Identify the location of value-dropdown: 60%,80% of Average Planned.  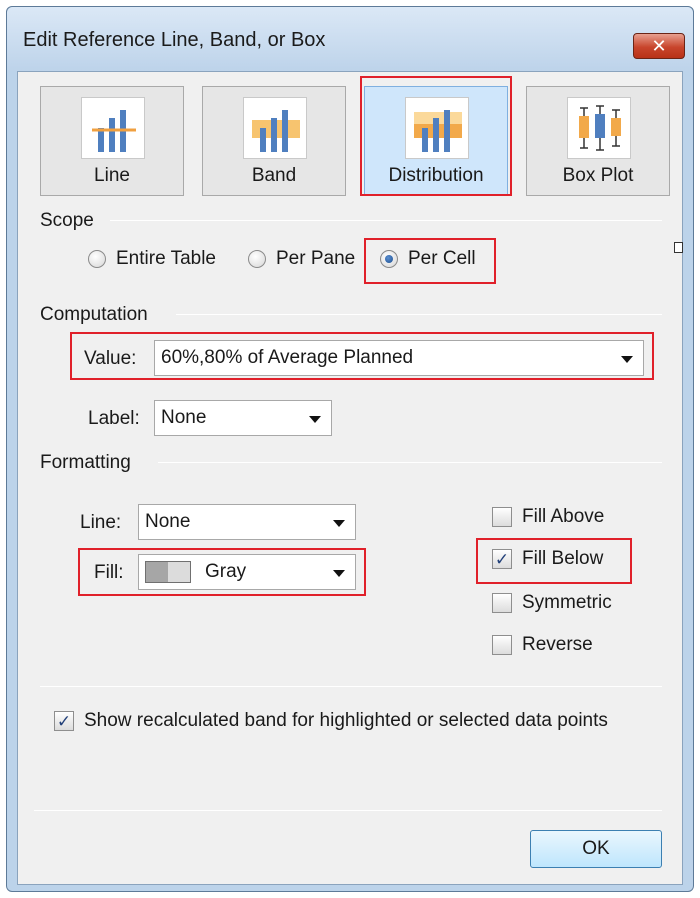
(399, 358).